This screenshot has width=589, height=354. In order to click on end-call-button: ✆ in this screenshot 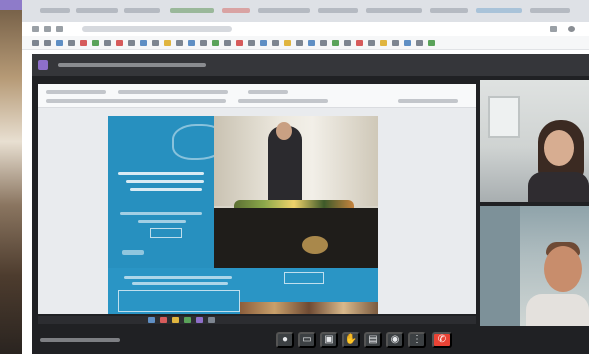, I will do `click(442, 340)`.